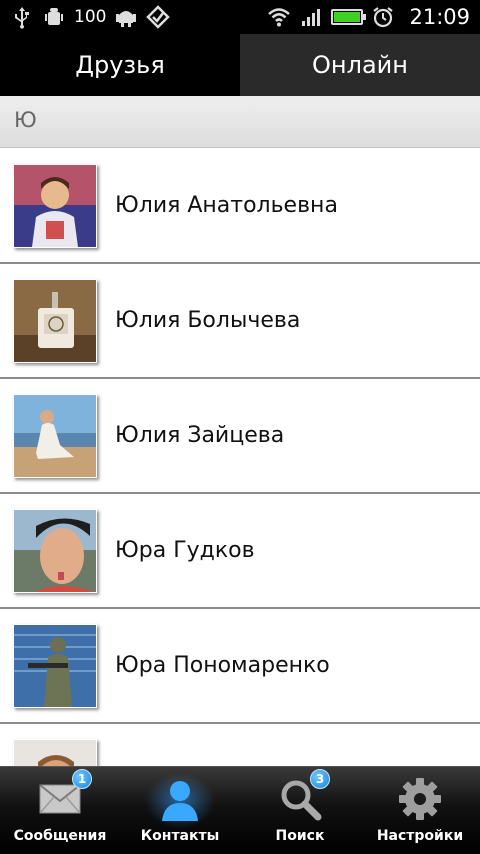 The image size is (480, 854). I want to click on nav-settings: Настройки, so click(420, 810).